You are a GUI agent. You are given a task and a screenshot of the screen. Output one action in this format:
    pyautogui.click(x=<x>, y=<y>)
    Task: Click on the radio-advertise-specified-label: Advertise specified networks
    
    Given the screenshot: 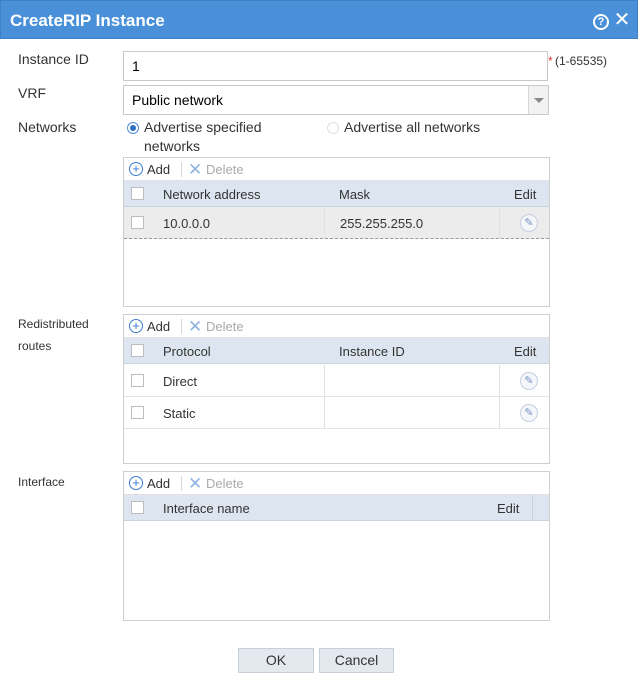 What is the action you would take?
    pyautogui.click(x=203, y=137)
    